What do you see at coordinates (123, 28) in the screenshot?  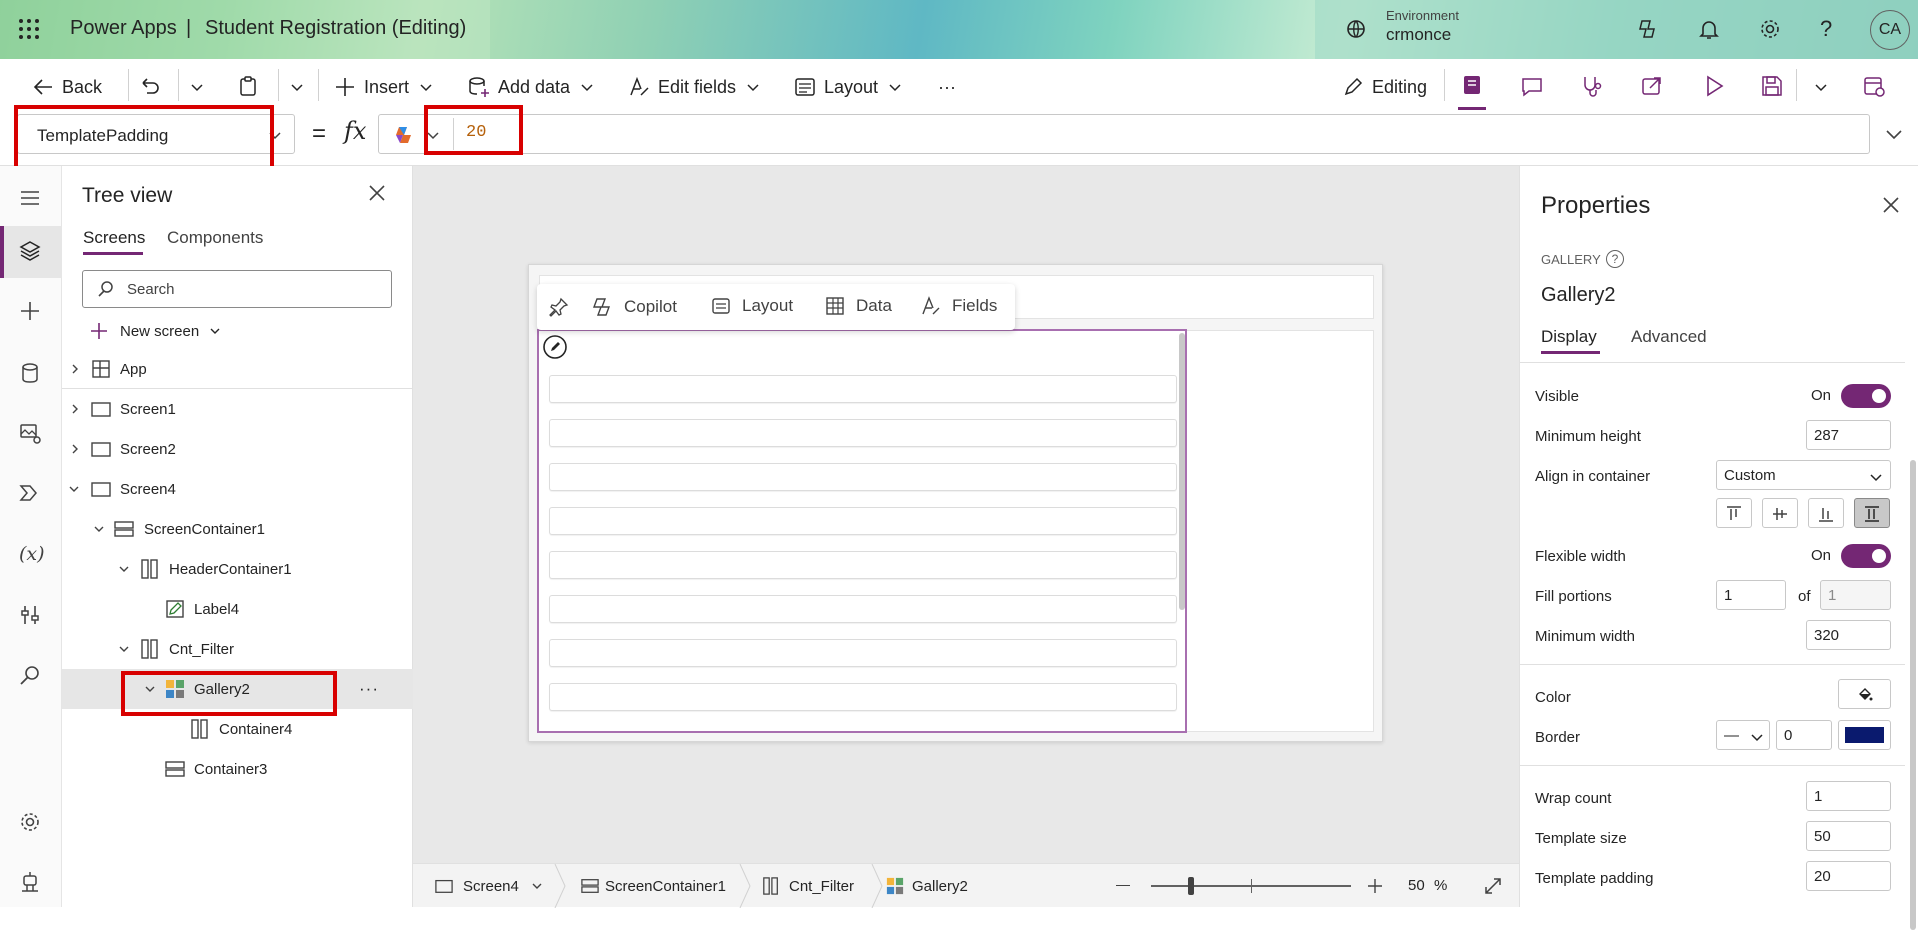 I see `brand-name: Power Apps` at bounding box center [123, 28].